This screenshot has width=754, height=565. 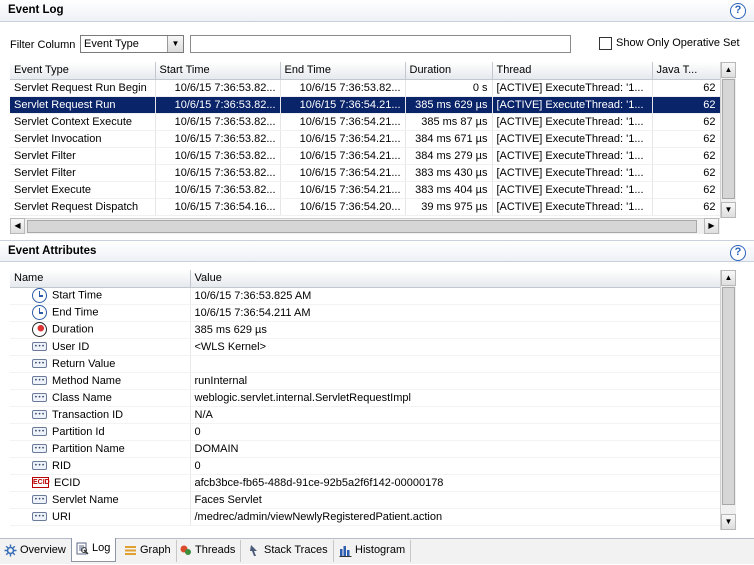 What do you see at coordinates (365, 313) in the screenshot?
I see `attribute-row: End Time 10/6/15 7:36:54.211 AM` at bounding box center [365, 313].